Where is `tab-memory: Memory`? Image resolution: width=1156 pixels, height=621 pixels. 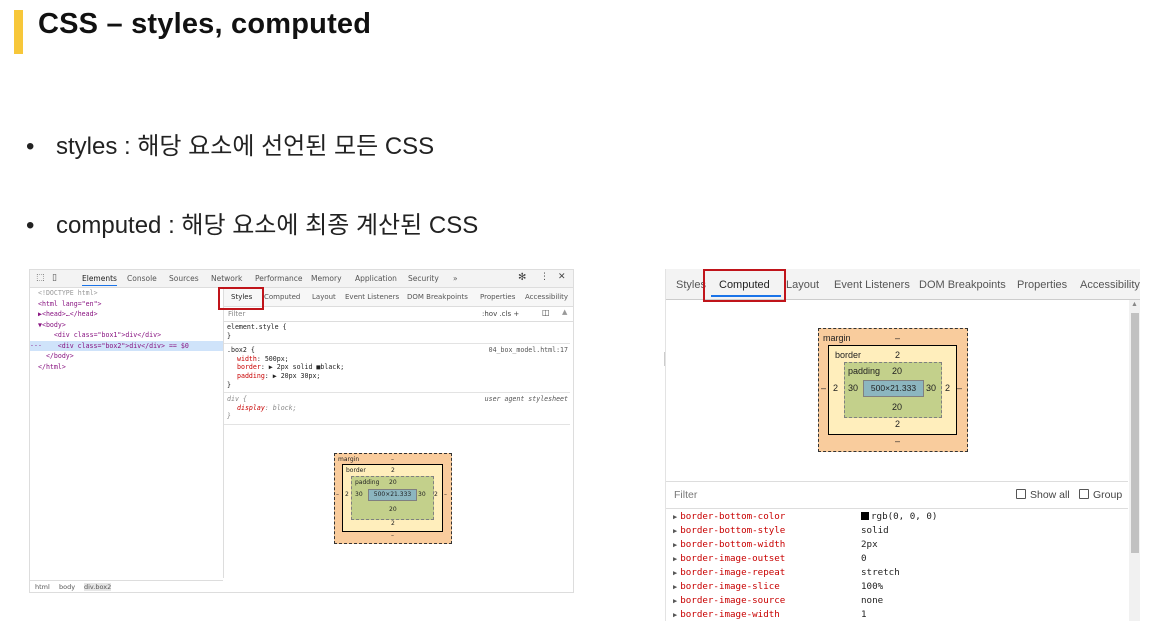 tab-memory: Memory is located at coordinates (326, 278).